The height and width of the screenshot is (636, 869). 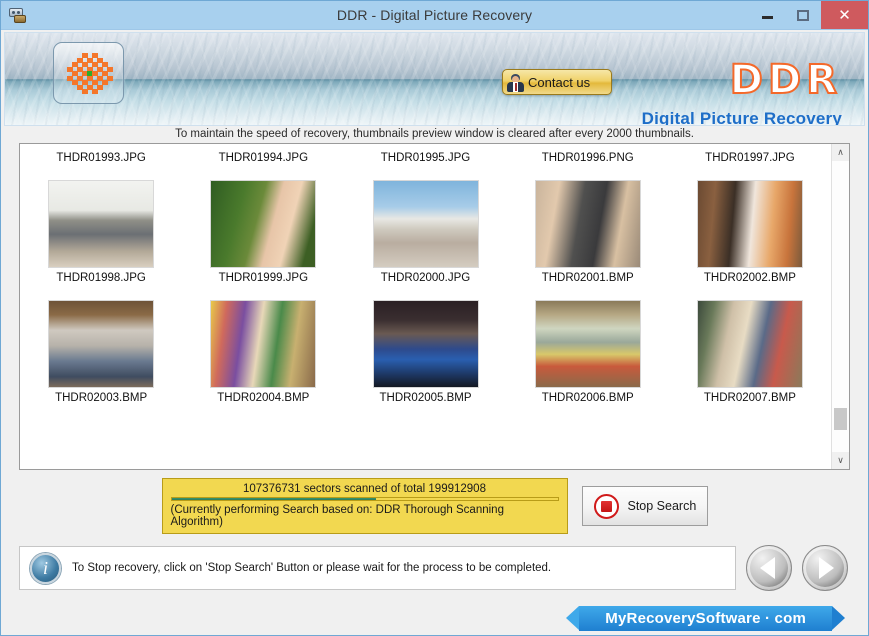 I want to click on thumbnail-item: THDR02003.BMP, so click(x=101, y=352).